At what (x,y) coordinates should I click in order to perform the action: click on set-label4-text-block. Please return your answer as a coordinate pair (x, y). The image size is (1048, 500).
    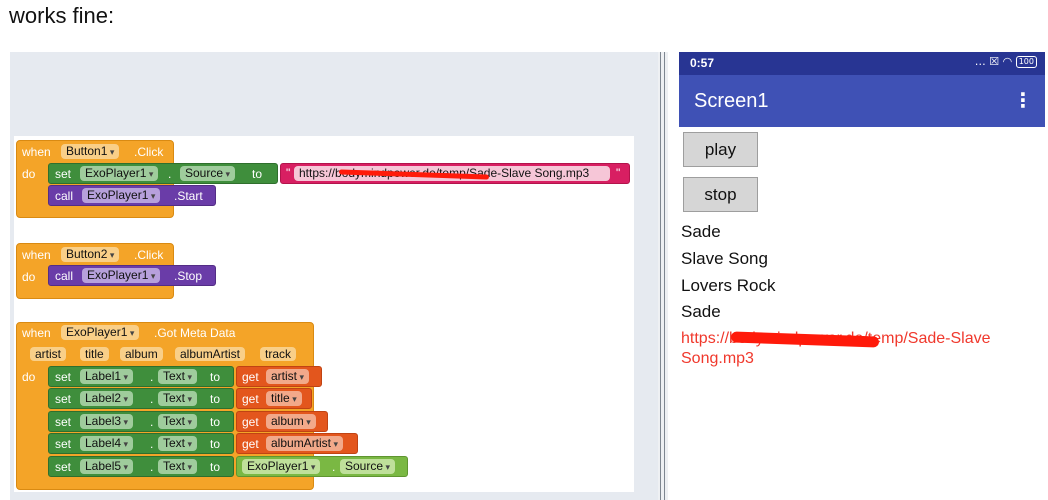
    Looking at the image, I should click on (141, 443).